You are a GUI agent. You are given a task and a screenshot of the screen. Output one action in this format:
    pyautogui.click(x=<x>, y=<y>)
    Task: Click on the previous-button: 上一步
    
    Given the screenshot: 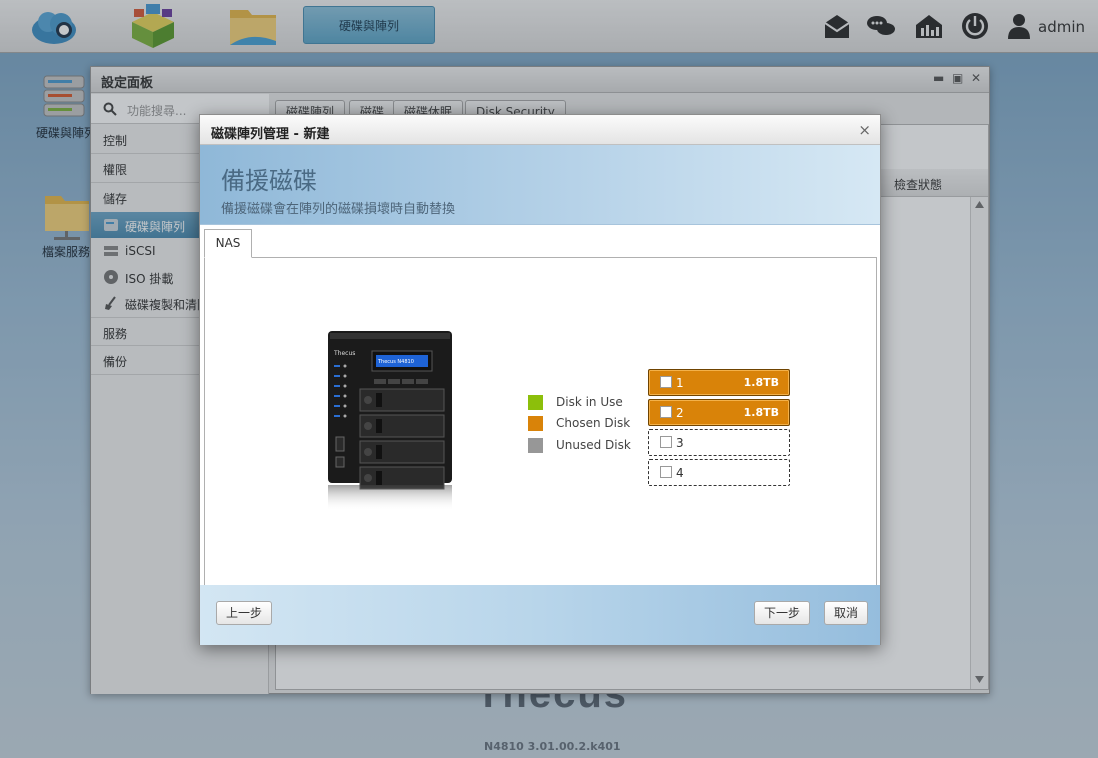 What is the action you would take?
    pyautogui.click(x=244, y=613)
    